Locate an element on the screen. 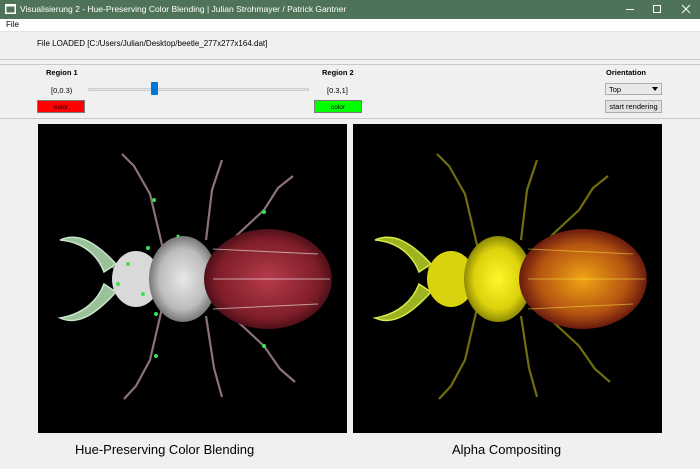 This screenshot has width=700, height=469. region2-label: Region 2 is located at coordinates (338, 72).